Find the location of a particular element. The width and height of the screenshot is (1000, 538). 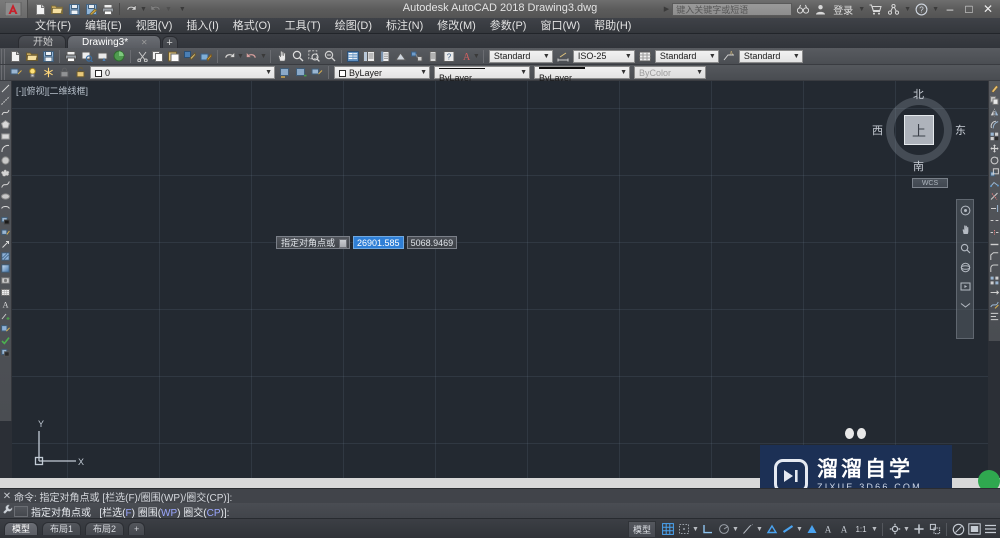

application-menu-button is located at coordinates (14, 9).